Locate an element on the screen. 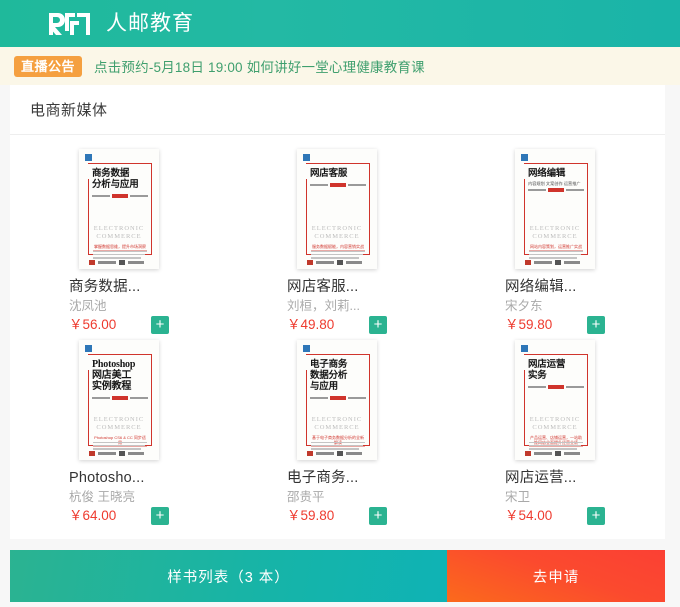 The width and height of the screenshot is (680, 607). book-meta: 网络编辑... 宋夕东 ￥59.80 + is located at coordinates (555, 306).